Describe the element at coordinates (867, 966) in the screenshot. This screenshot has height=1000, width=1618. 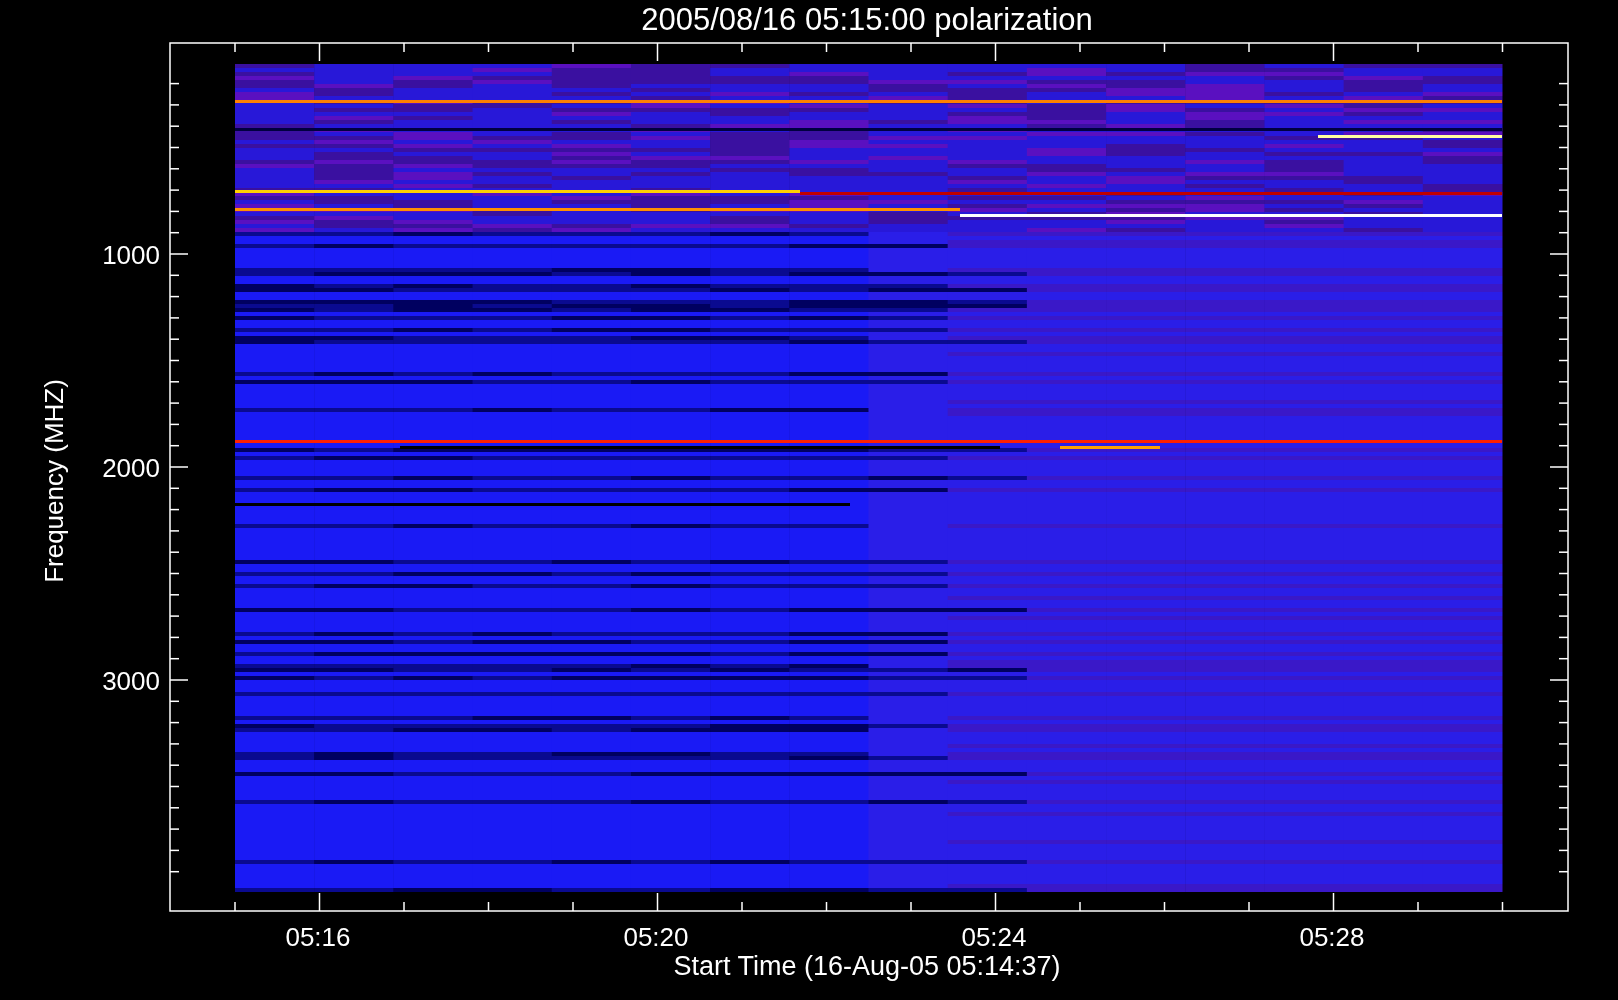
I see `x-axis-label: Start Time (16-Aug-05 05:14:37)` at that location.